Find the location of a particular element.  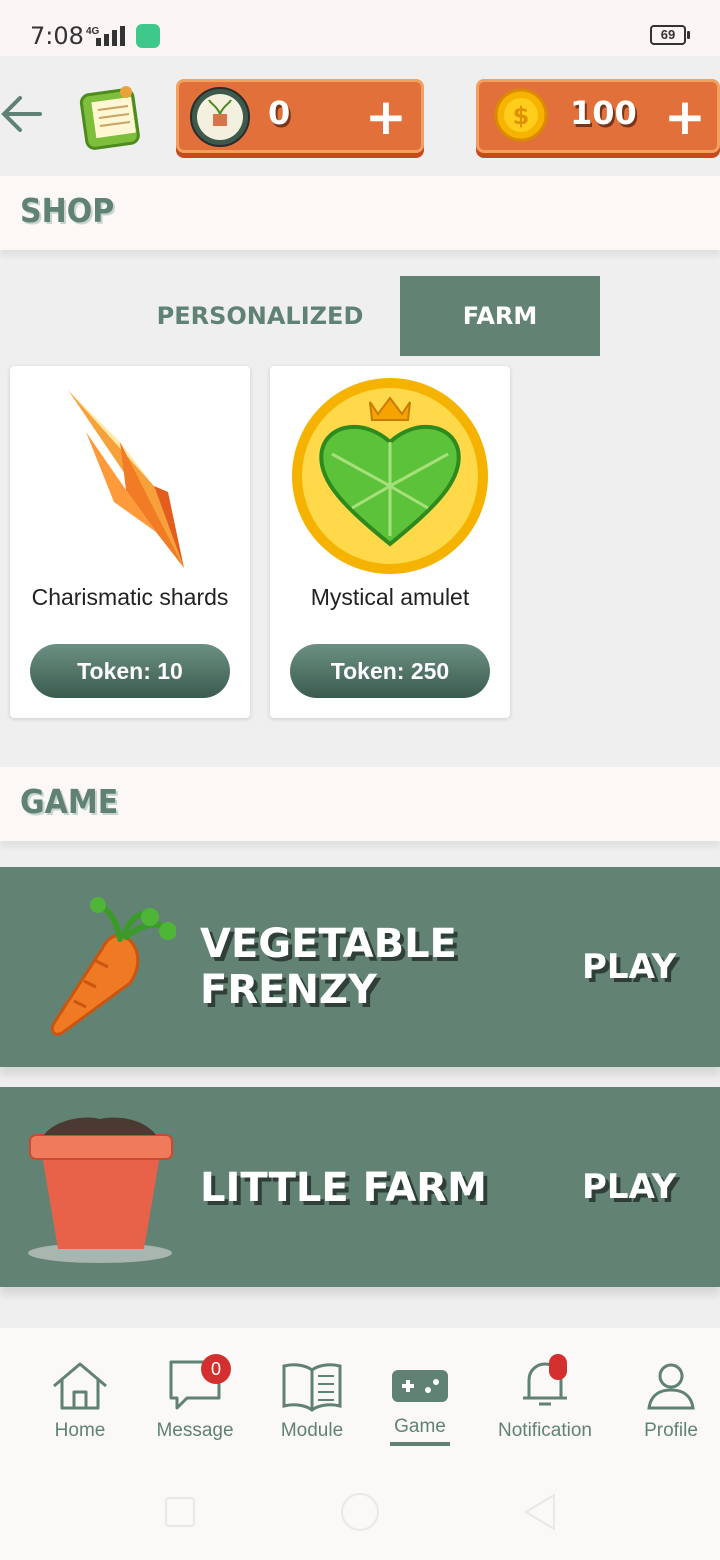

active-tab-indicator is located at coordinates (420, 1444).